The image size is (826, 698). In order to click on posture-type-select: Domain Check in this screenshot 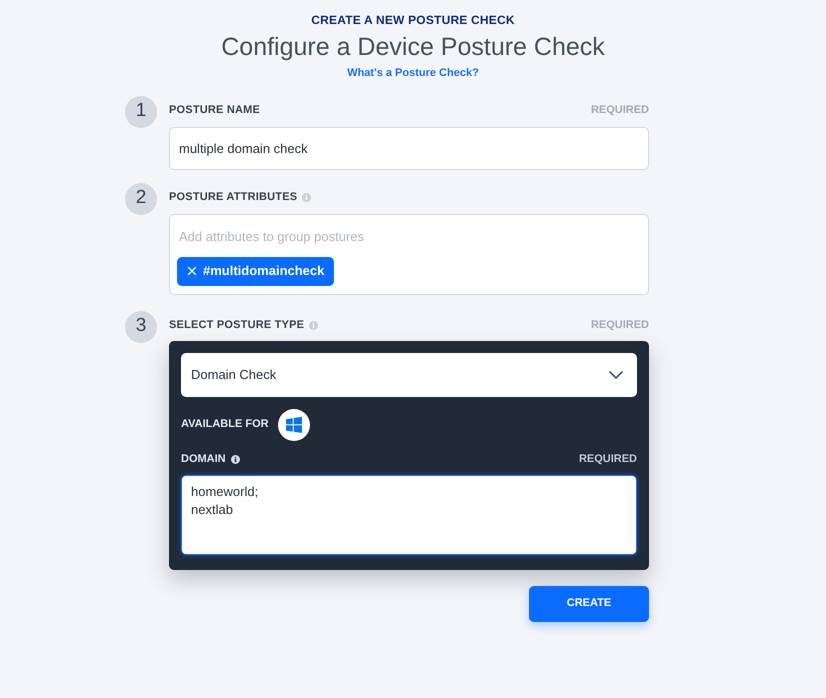, I will do `click(409, 374)`.